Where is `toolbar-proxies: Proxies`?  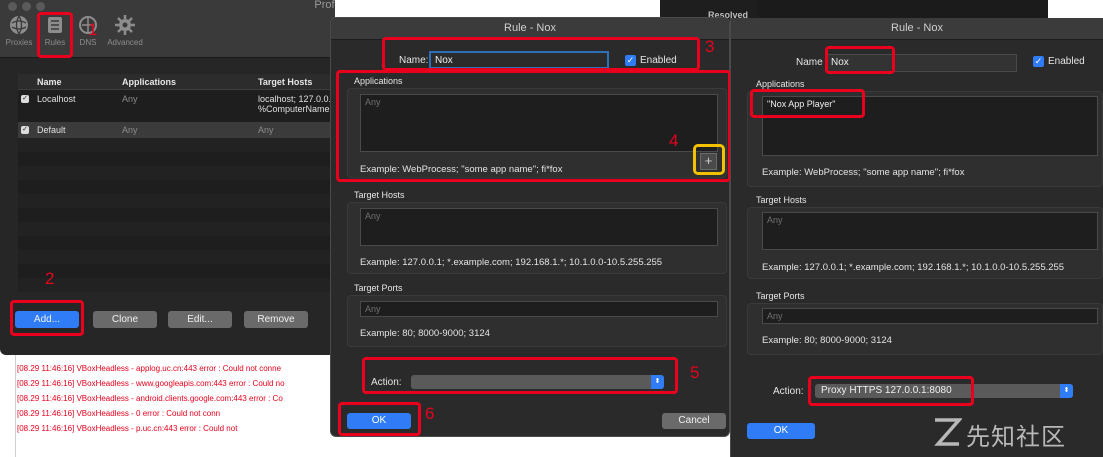 toolbar-proxies: Proxies is located at coordinates (19, 30).